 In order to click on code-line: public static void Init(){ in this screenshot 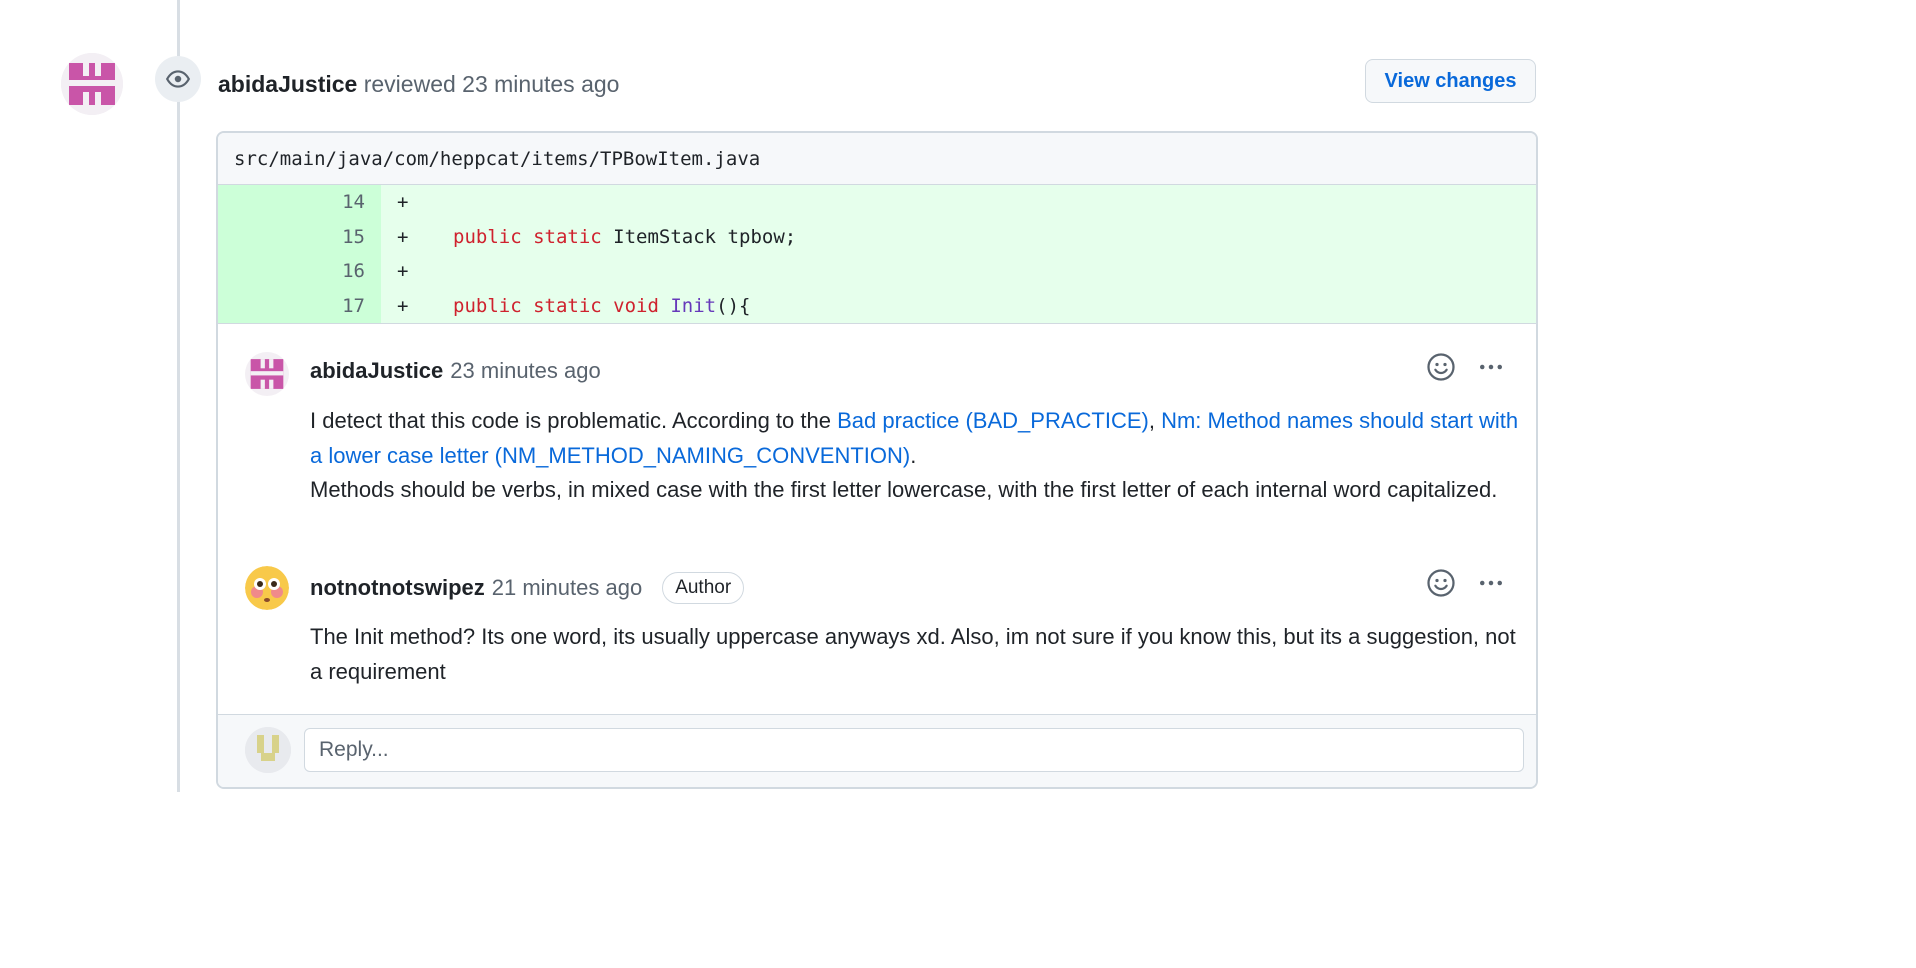, I will do `click(601, 306)`.